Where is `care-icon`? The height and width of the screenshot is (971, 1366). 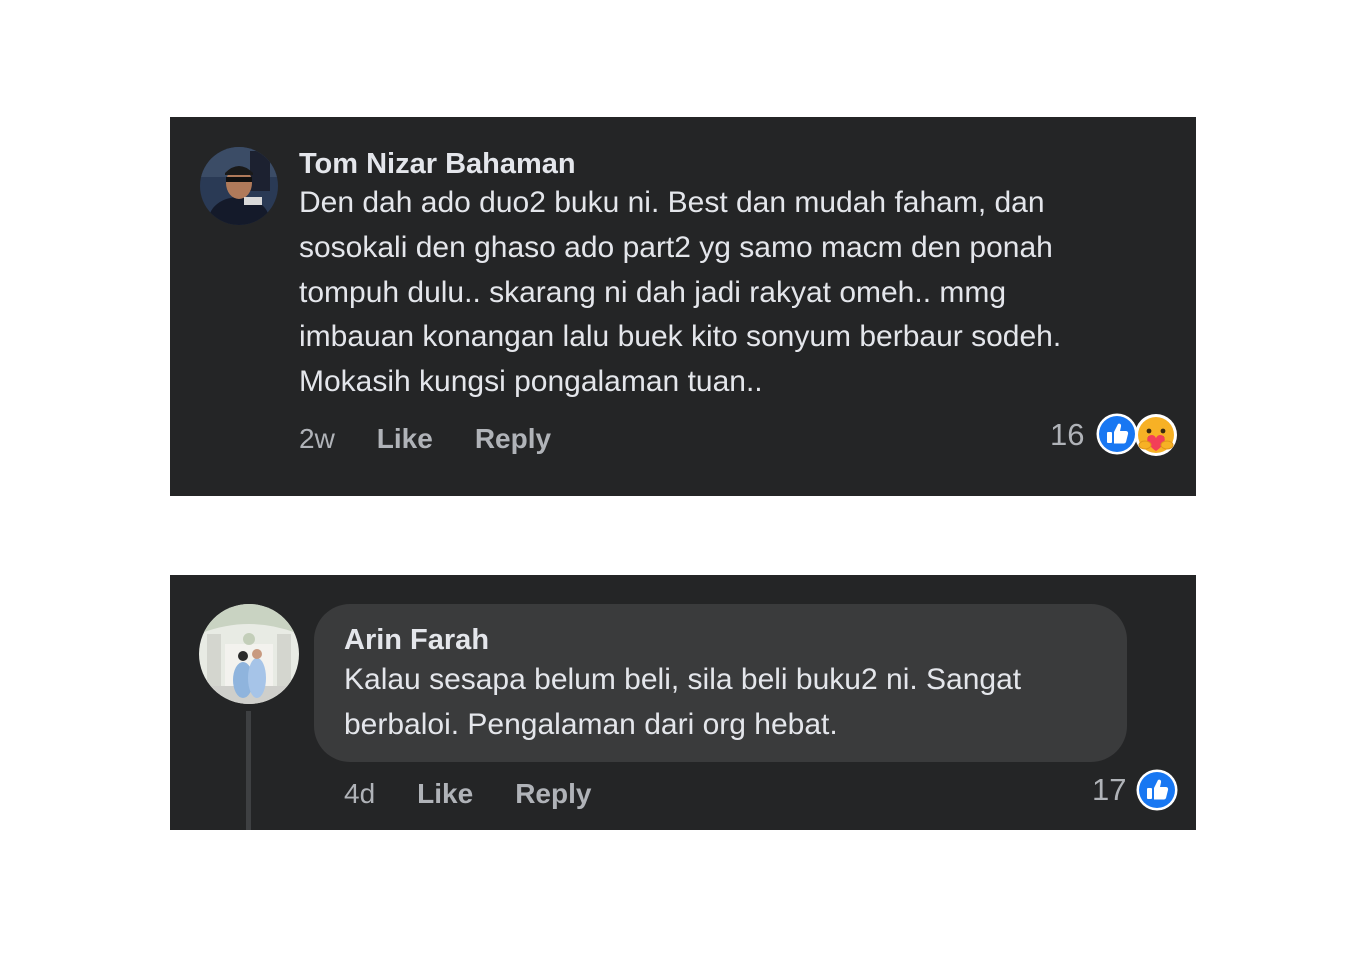
care-icon is located at coordinates (1156, 435).